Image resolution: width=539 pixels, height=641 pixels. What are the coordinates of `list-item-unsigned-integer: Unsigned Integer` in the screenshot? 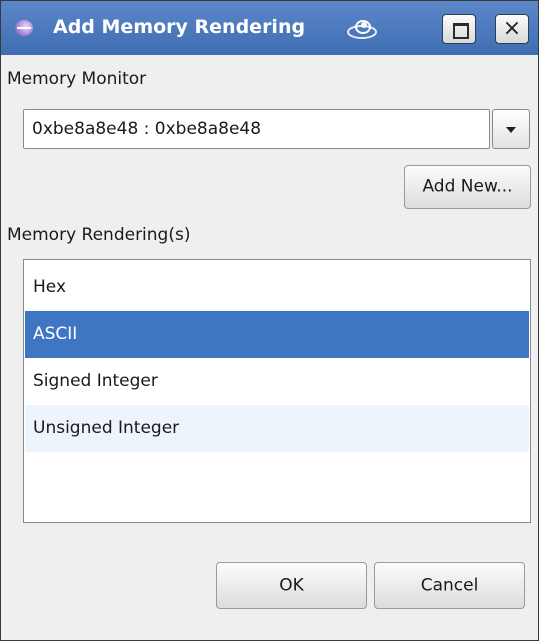 It's located at (277, 428).